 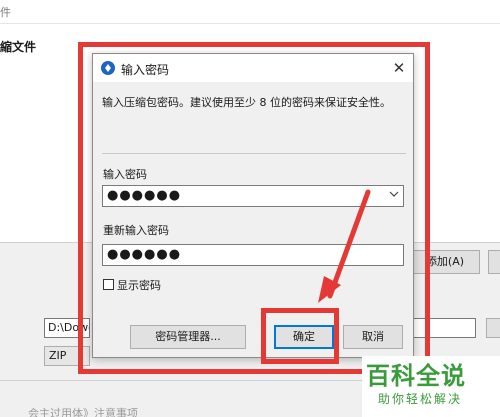 What do you see at coordinates (5, 12) in the screenshot?
I see `background-window-title: 件` at bounding box center [5, 12].